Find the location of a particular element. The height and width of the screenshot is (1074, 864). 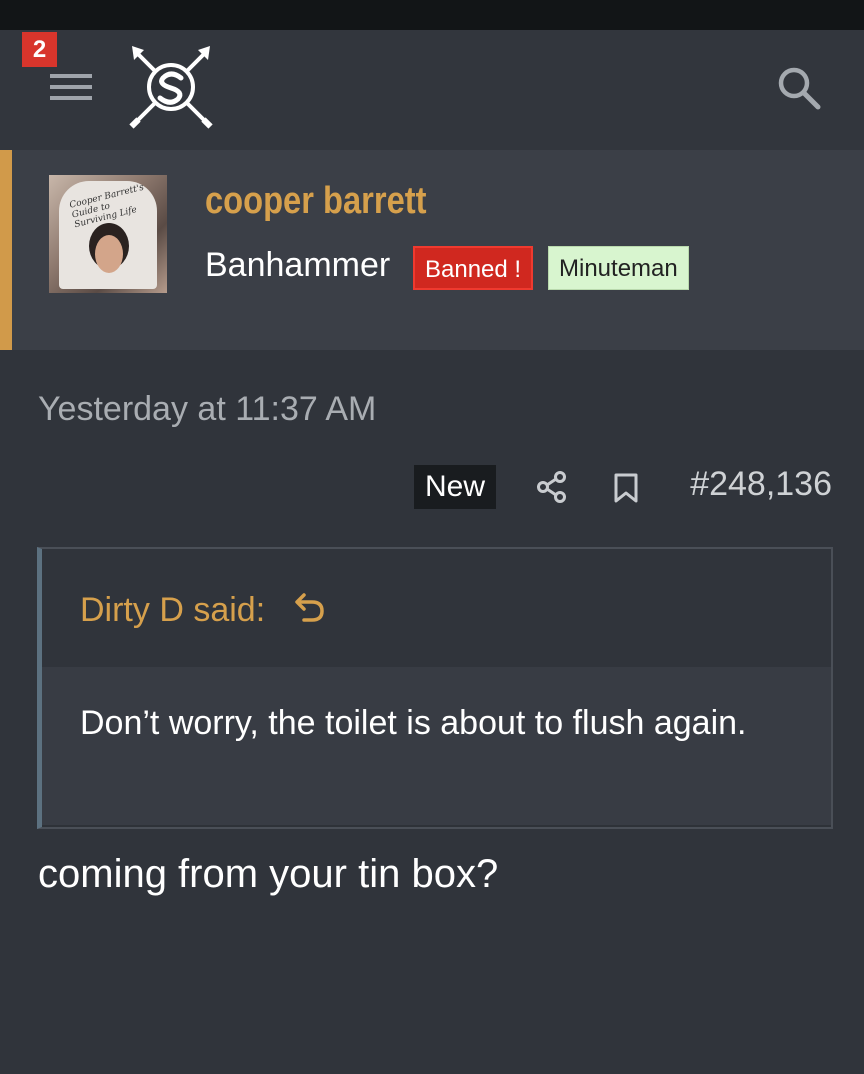

minuteman-badge: Minuteman is located at coordinates (618, 268).